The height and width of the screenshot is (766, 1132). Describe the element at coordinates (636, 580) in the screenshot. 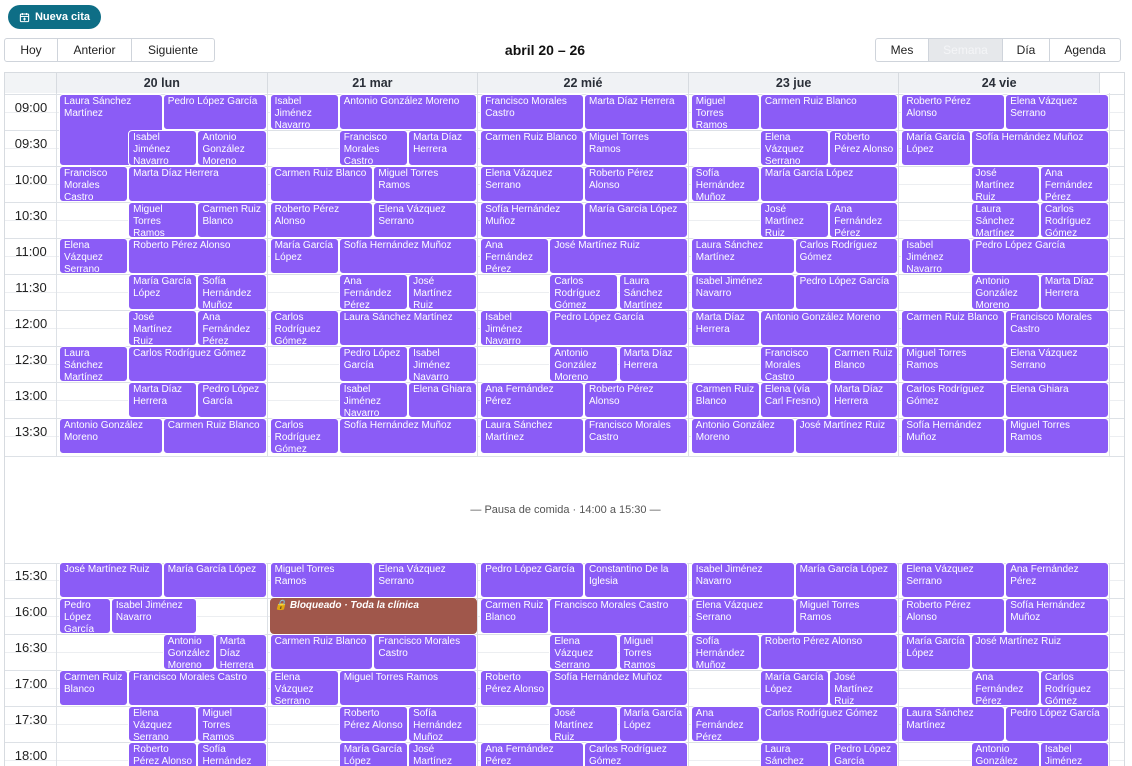

I see `appointment-event: Constantino De la Iglesia` at that location.